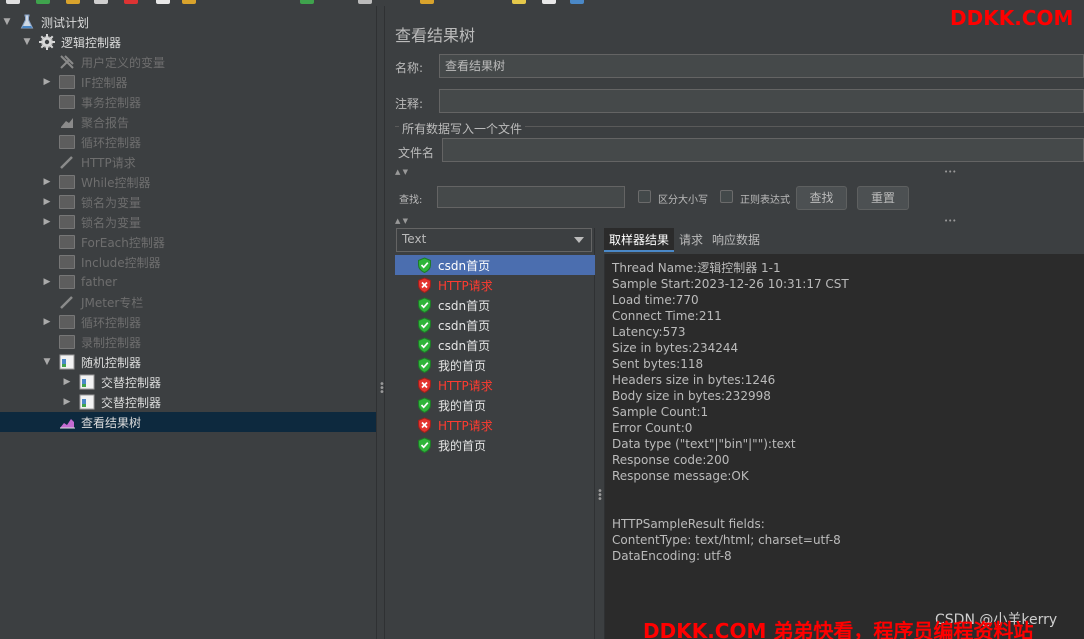 Image resolution: width=1084 pixels, height=639 pixels. Describe the element at coordinates (111, 142) in the screenshot. I see `tree-item-label: 循环控制器` at that location.